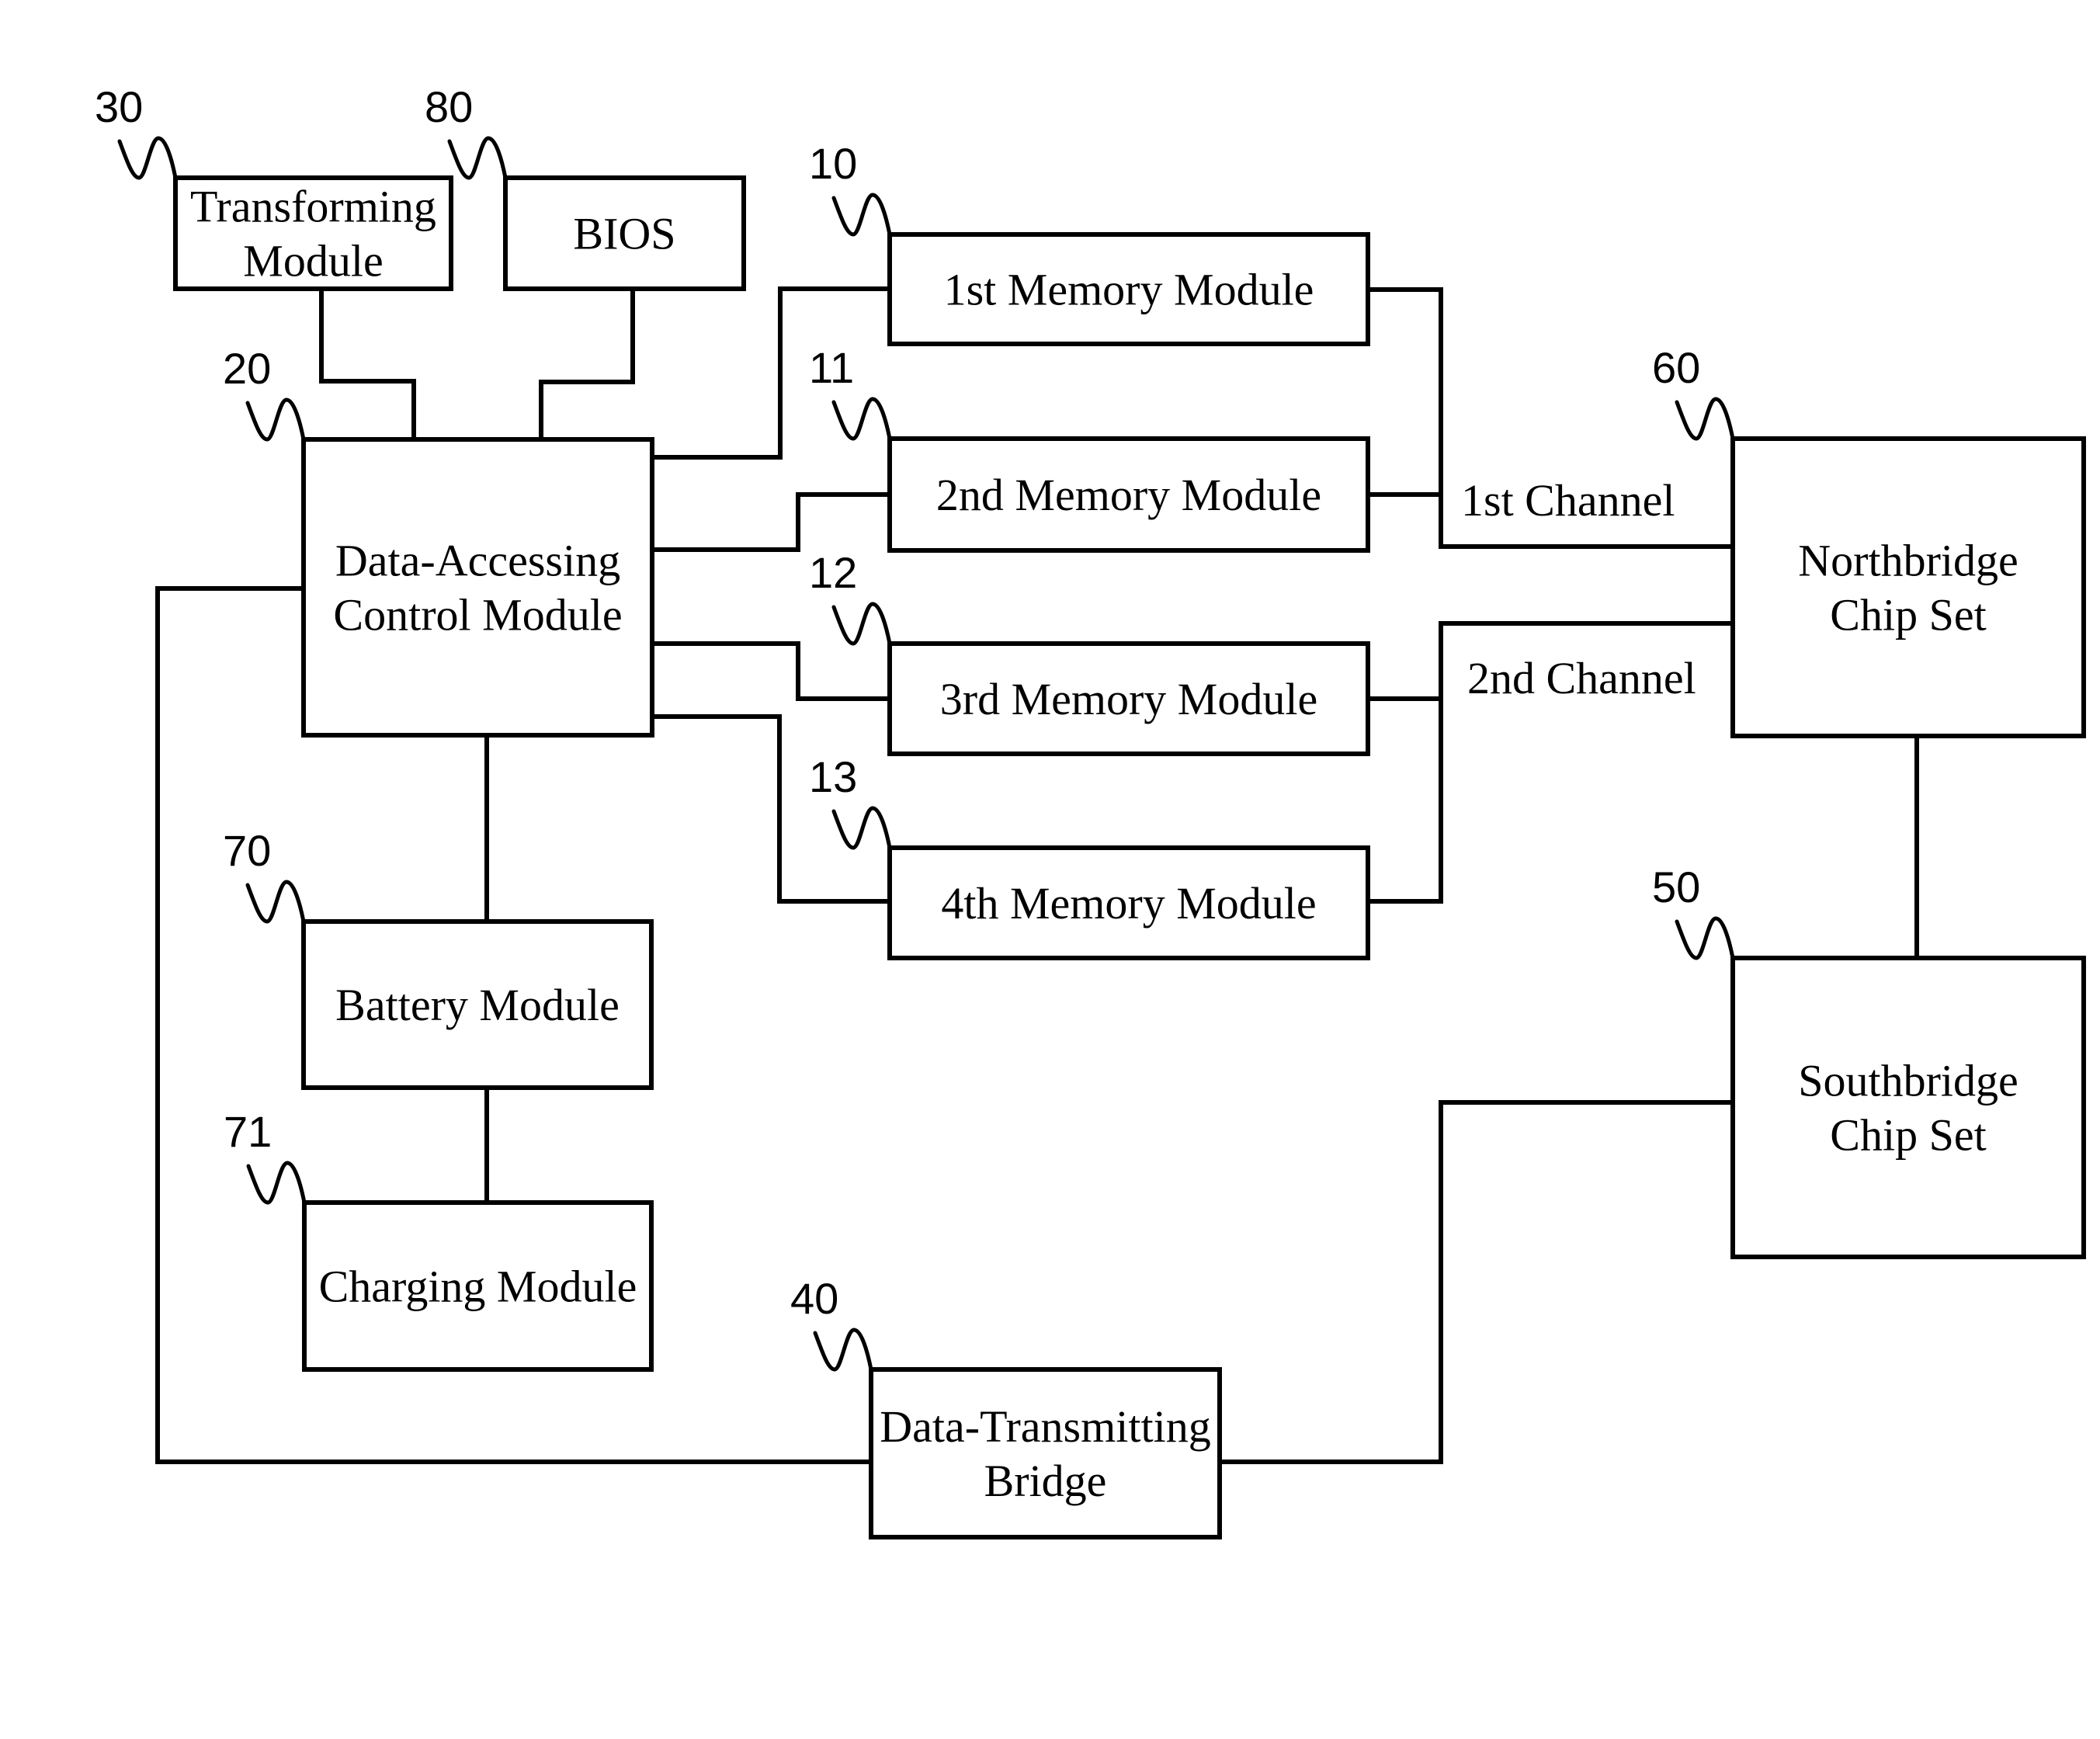  Describe the element at coordinates (624, 234) in the screenshot. I see `block-label-bios: BIOS` at that location.